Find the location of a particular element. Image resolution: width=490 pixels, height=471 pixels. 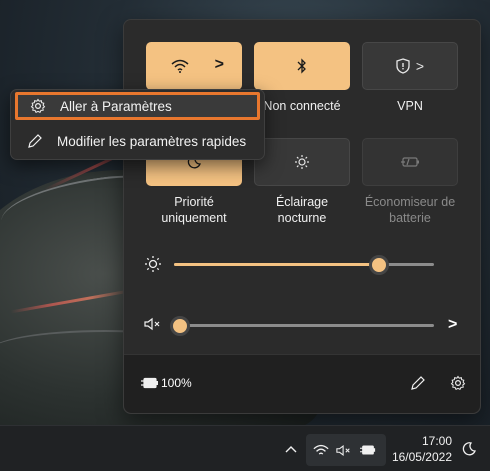

bluetooth-icon is located at coordinates (301, 66).